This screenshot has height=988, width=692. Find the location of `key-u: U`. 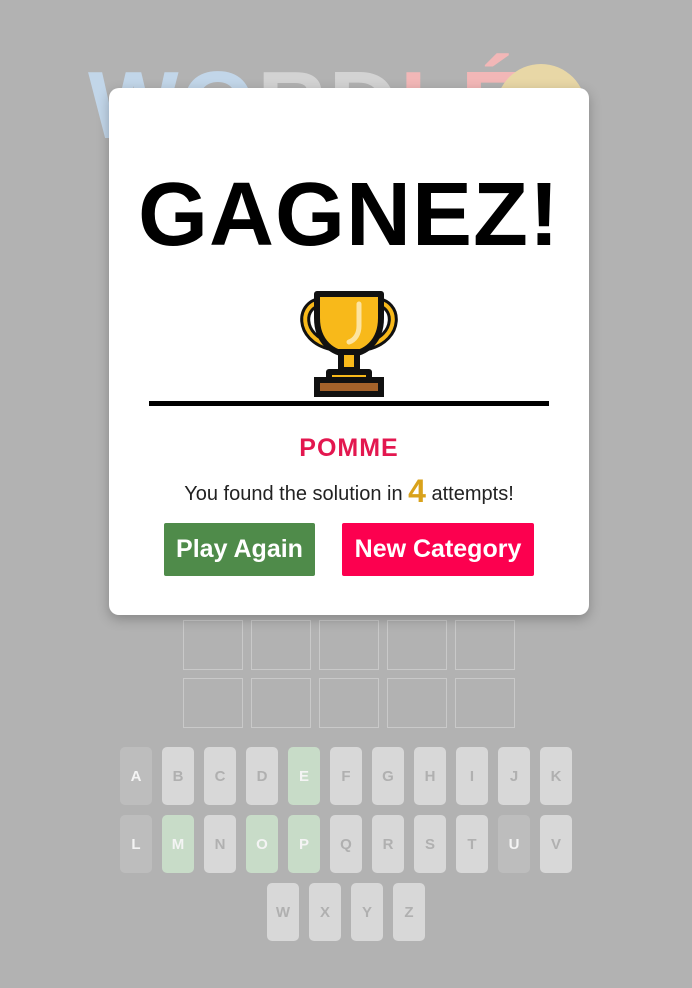

key-u: U is located at coordinates (514, 844).